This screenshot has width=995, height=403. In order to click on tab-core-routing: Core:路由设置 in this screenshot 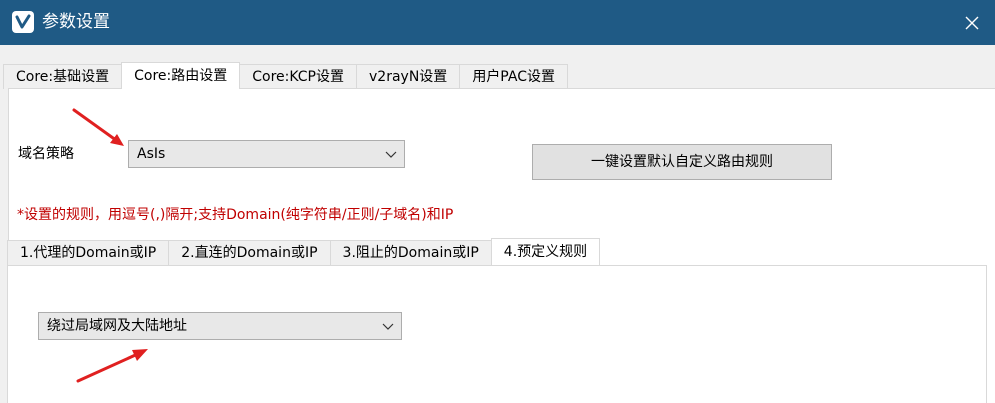, I will do `click(181, 75)`.